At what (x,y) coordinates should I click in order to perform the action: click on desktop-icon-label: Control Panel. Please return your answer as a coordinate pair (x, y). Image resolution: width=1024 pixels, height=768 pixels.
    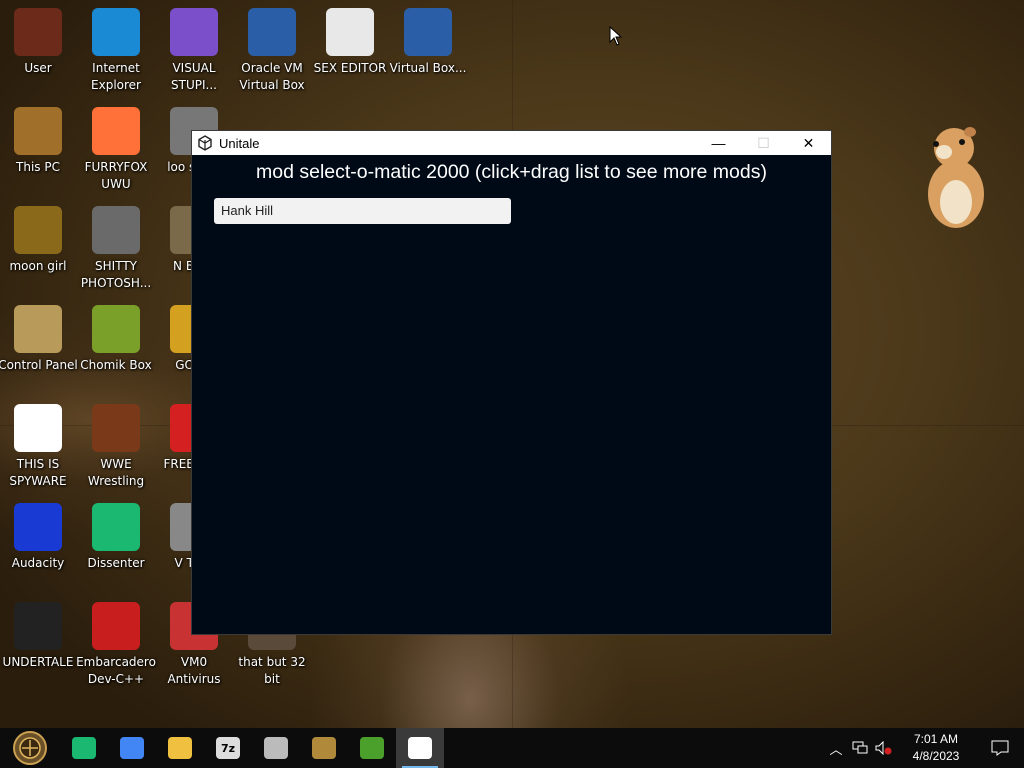
    Looking at the image, I should click on (39, 365).